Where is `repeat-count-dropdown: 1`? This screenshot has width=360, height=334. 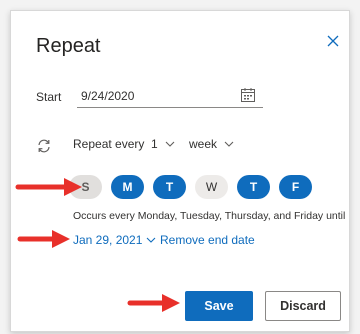 repeat-count-dropdown: 1 is located at coordinates (163, 144).